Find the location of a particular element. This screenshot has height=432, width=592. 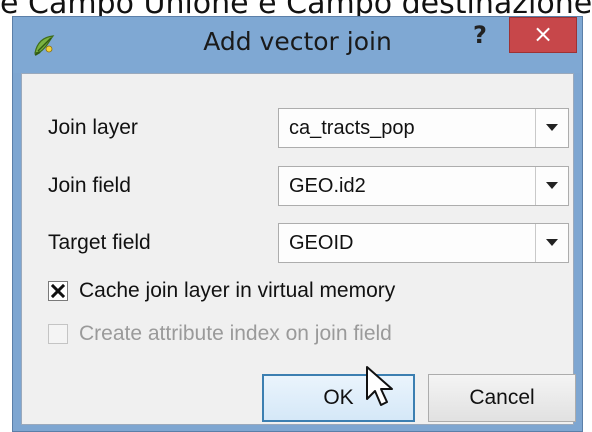

join-field-label: Join field is located at coordinates (89, 185).